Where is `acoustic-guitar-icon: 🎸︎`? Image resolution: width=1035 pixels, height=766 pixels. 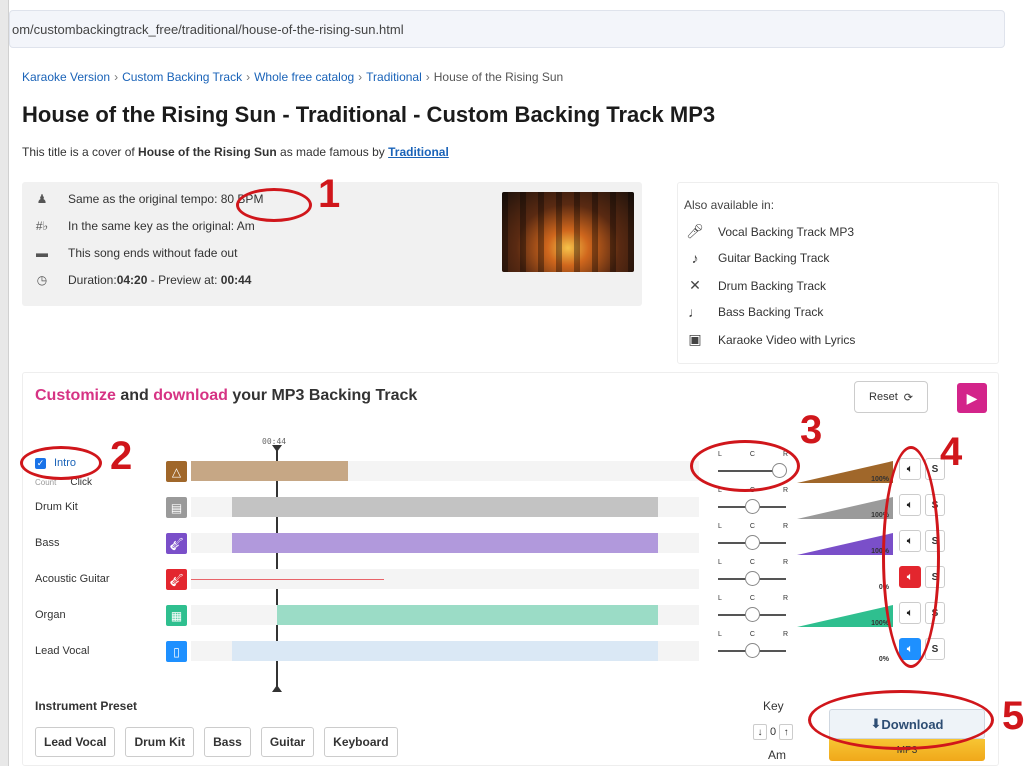
acoustic-guitar-icon: 🎸︎ is located at coordinates (176, 579).